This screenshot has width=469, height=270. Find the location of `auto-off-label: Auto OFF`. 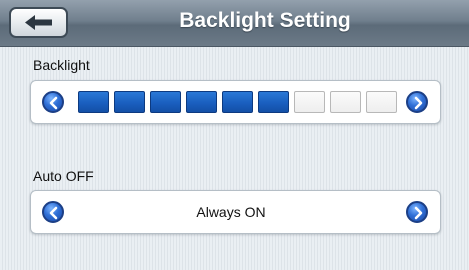

auto-off-label: Auto OFF is located at coordinates (63, 176).